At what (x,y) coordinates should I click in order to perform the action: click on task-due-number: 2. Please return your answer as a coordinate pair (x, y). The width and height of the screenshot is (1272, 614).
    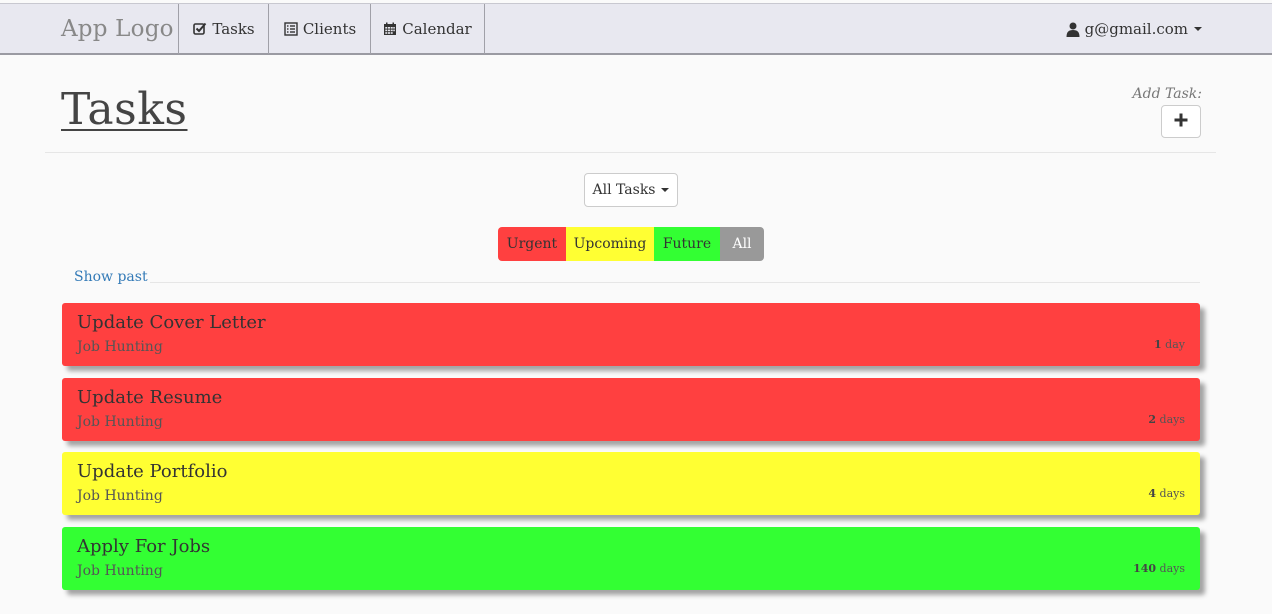
    Looking at the image, I should click on (1152, 419).